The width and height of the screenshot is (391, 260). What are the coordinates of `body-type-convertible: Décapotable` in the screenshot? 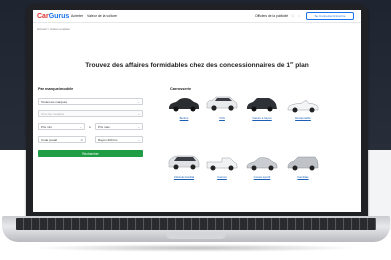 It's located at (303, 118).